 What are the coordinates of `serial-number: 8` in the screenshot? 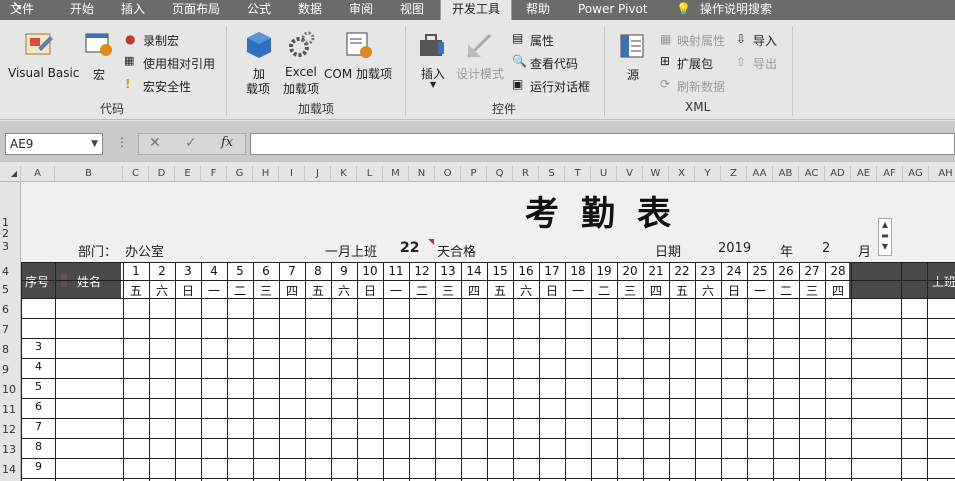 It's located at (38, 446).